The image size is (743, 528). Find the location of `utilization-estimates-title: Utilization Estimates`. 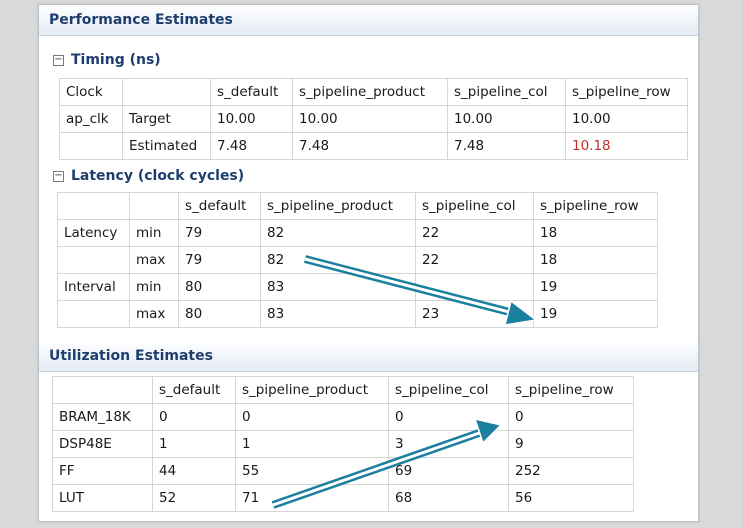

utilization-estimates-title: Utilization Estimates is located at coordinates (131, 356).